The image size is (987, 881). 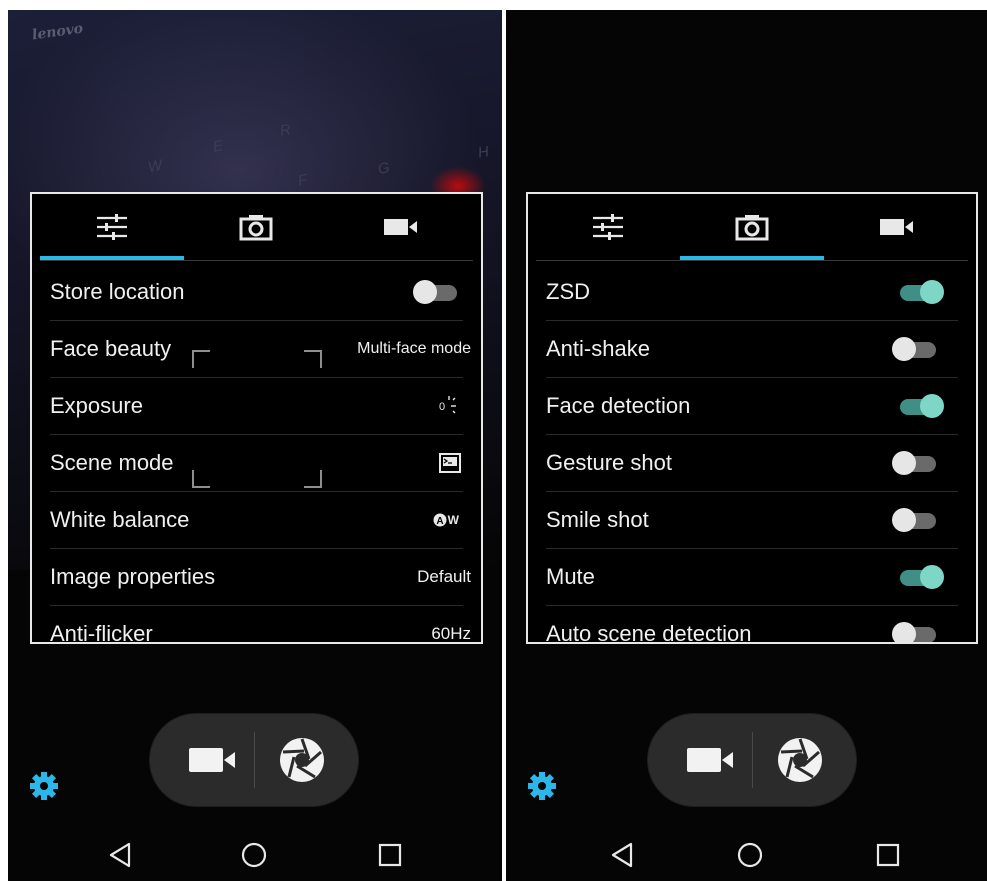 I want to click on smile-shot-toggle, so click(x=914, y=520).